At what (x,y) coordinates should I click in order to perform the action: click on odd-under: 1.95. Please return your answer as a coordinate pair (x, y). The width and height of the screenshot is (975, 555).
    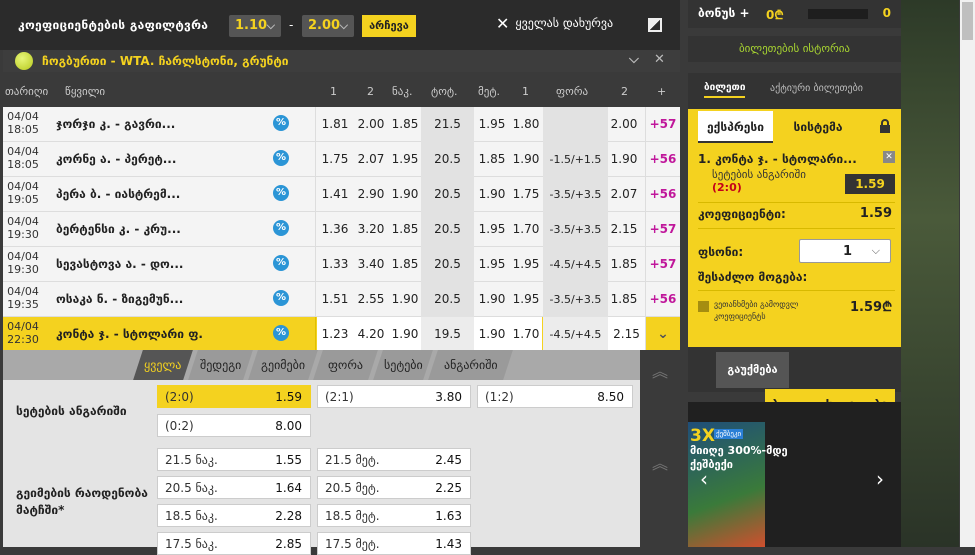
    Looking at the image, I should click on (405, 159).